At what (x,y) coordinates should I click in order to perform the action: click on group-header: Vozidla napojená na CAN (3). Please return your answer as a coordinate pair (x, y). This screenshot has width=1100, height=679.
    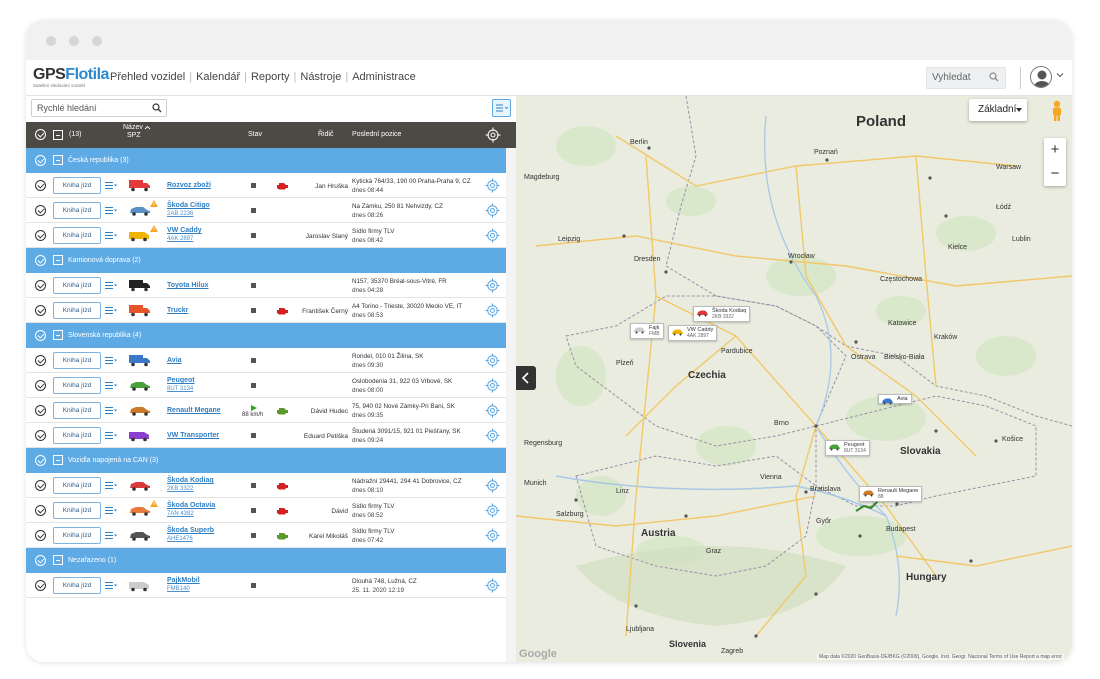
    Looking at the image, I should click on (266, 460).